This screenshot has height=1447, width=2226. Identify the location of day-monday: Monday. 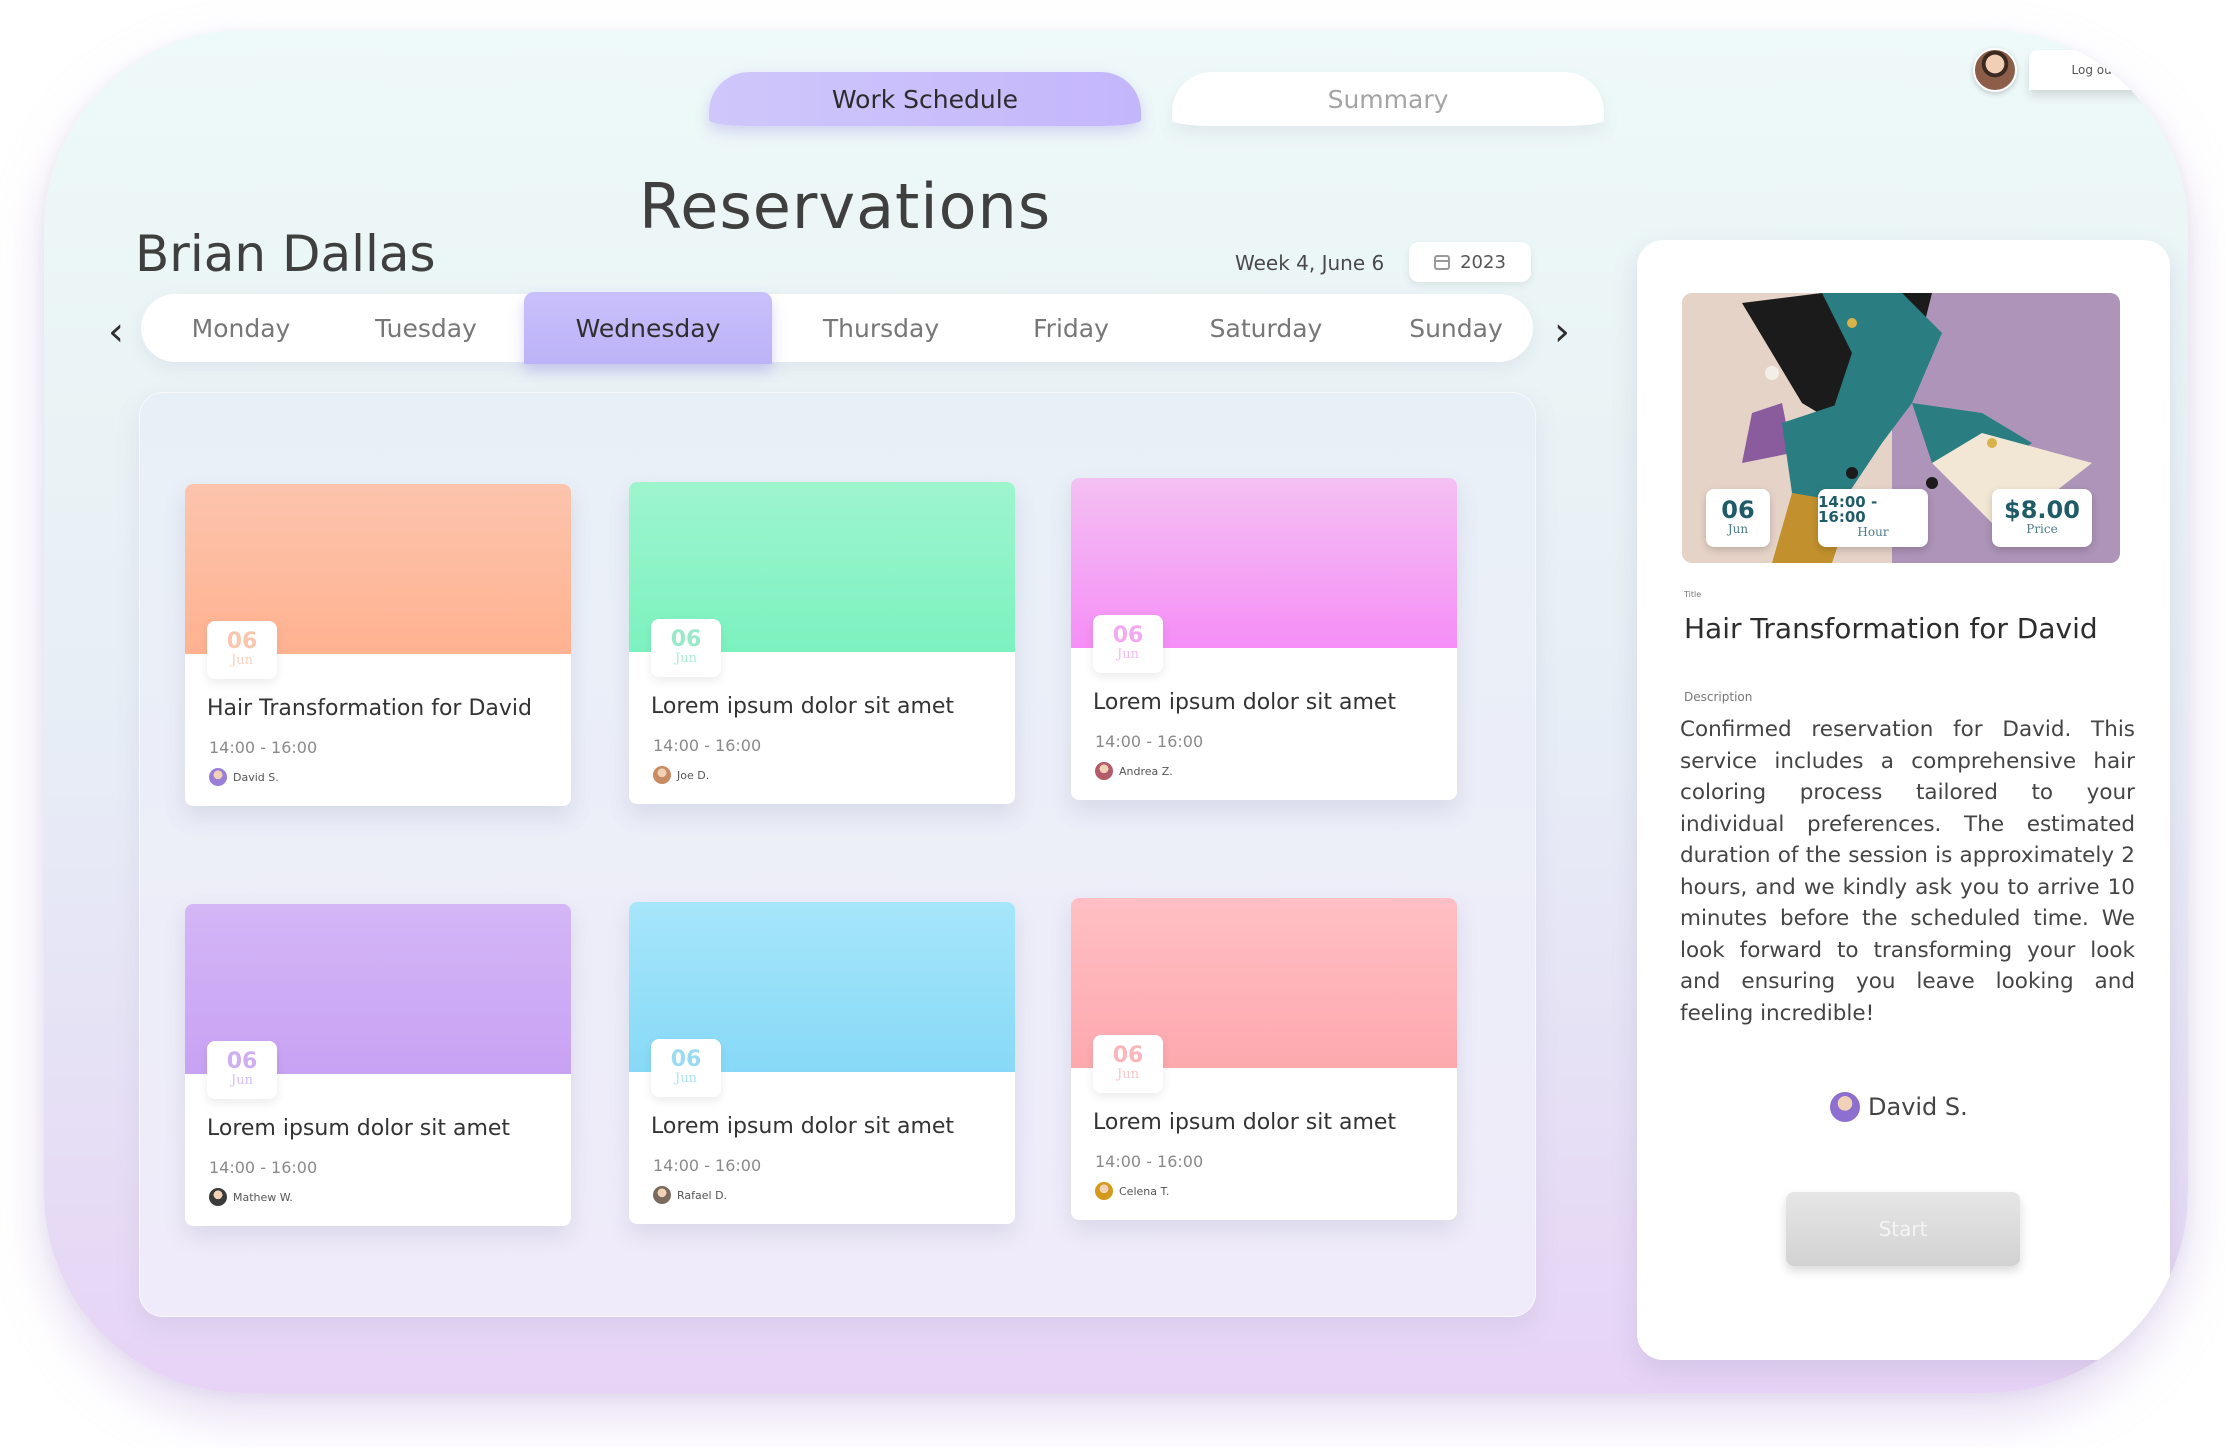
(241, 328).